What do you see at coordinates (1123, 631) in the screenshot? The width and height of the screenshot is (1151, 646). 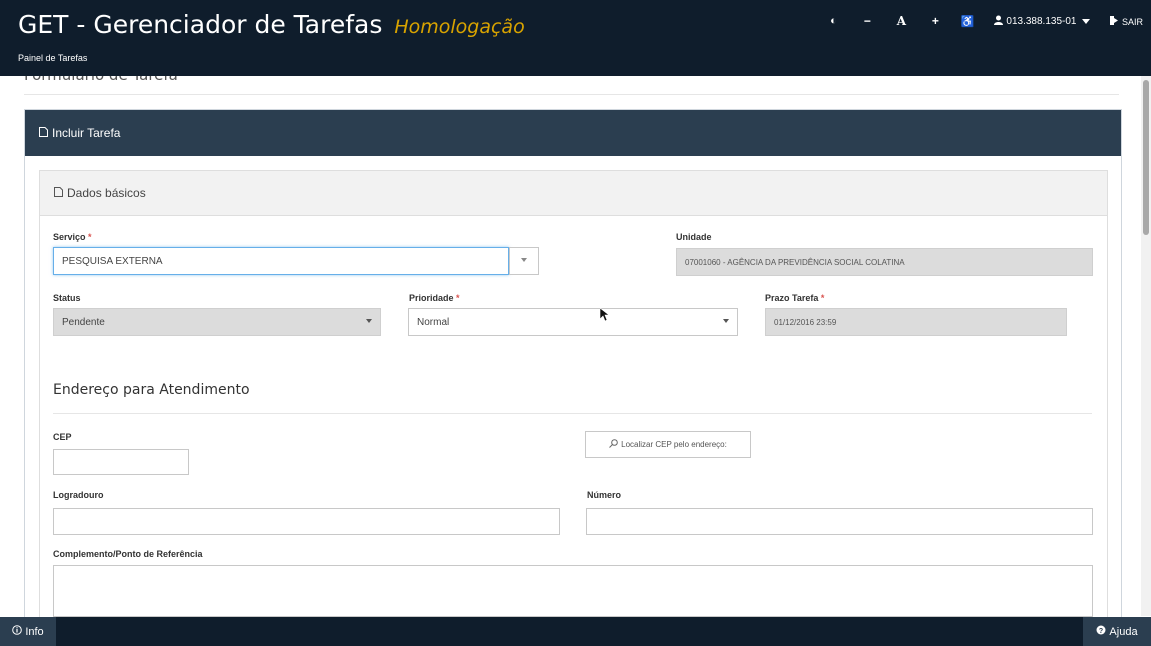 I see `help-label: Ajuda` at bounding box center [1123, 631].